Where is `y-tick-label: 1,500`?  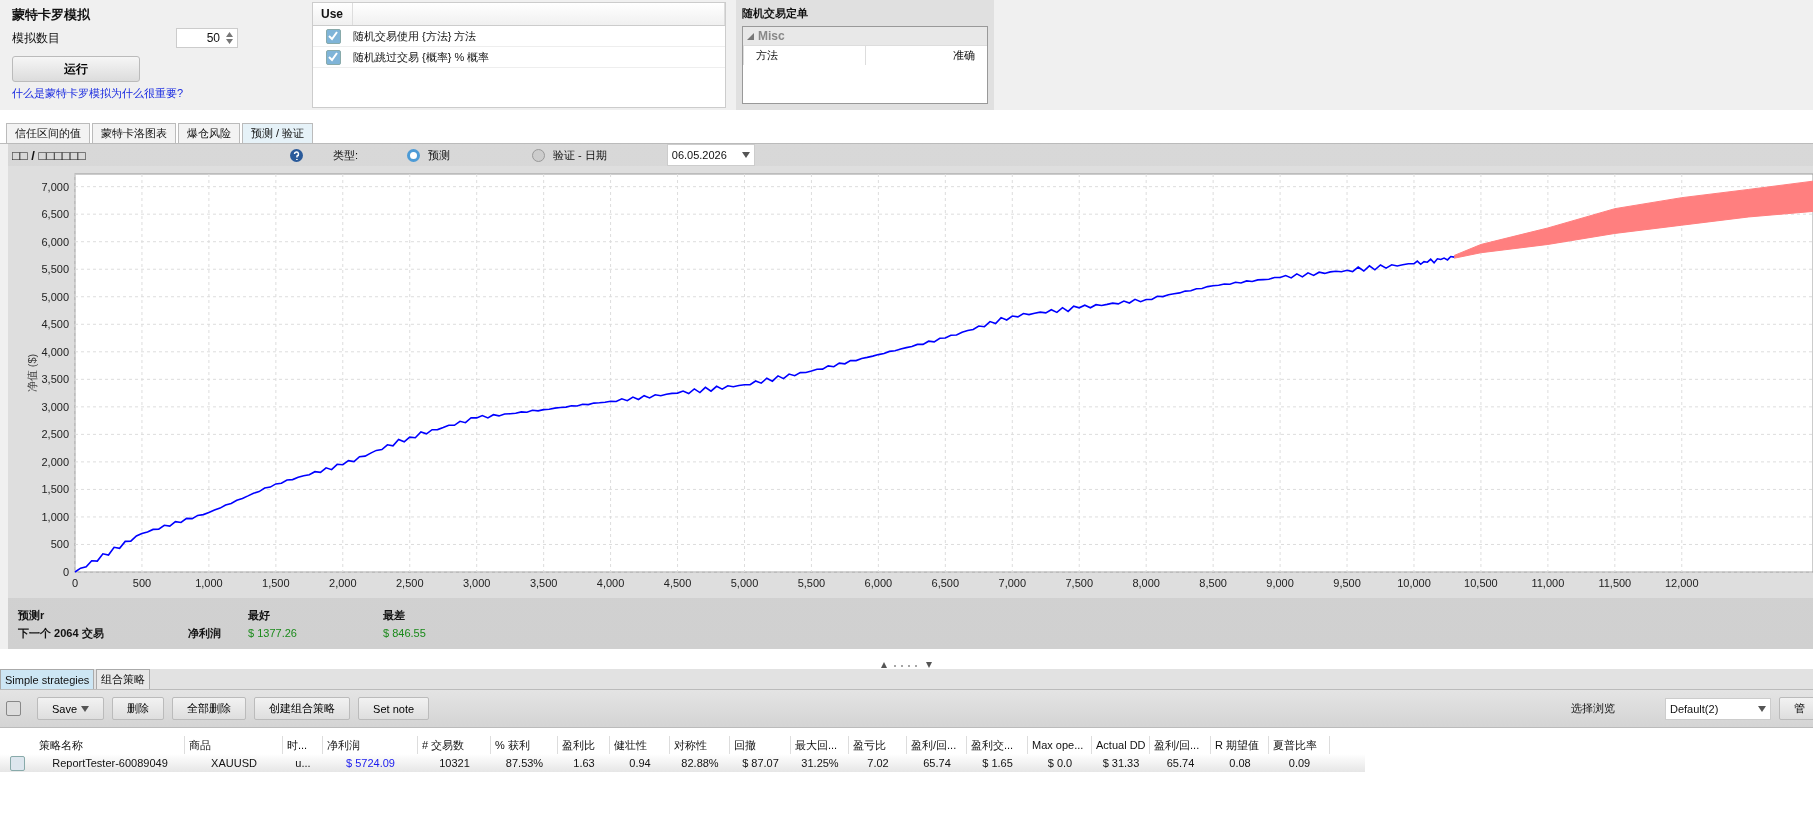 y-tick-label: 1,500 is located at coordinates (55, 489).